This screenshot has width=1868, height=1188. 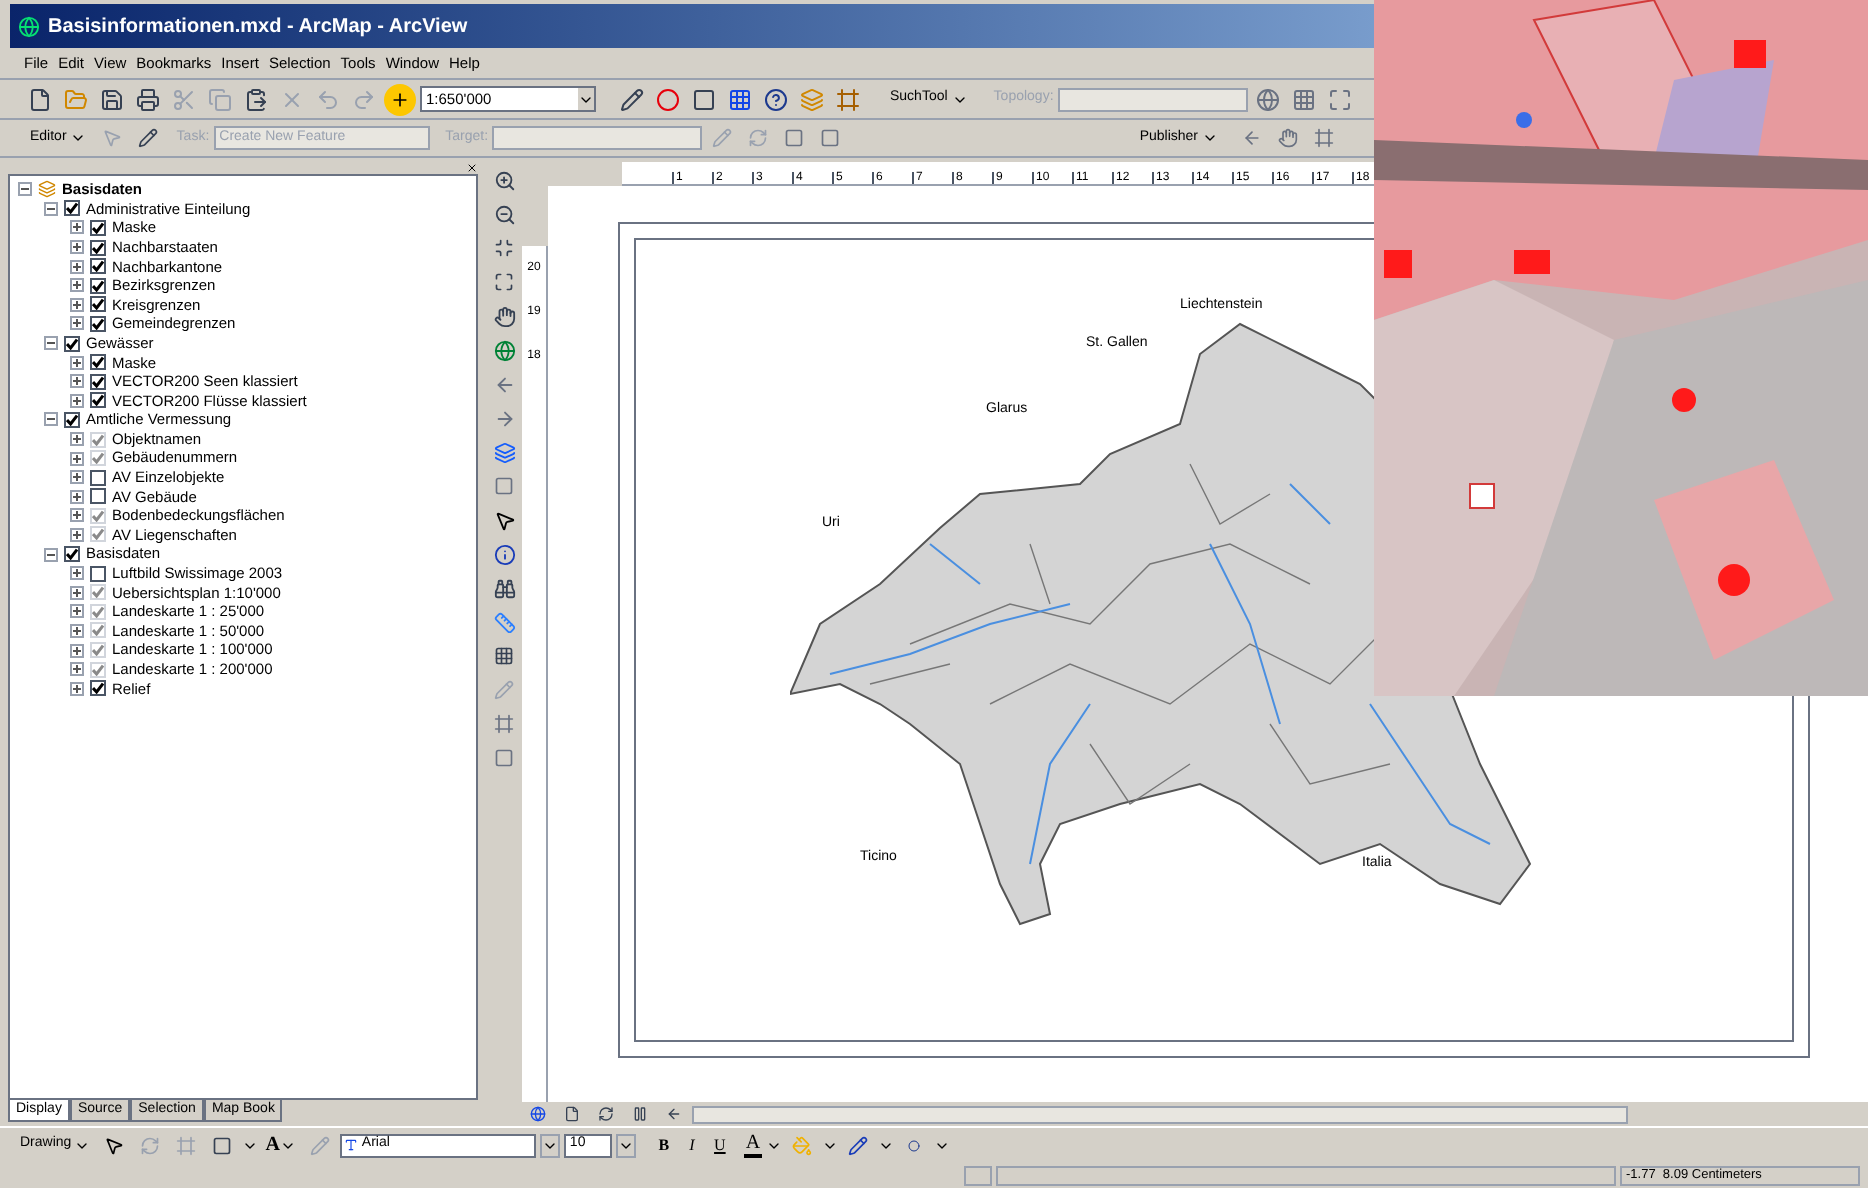 I want to click on add-data-icon, so click(x=400, y=99).